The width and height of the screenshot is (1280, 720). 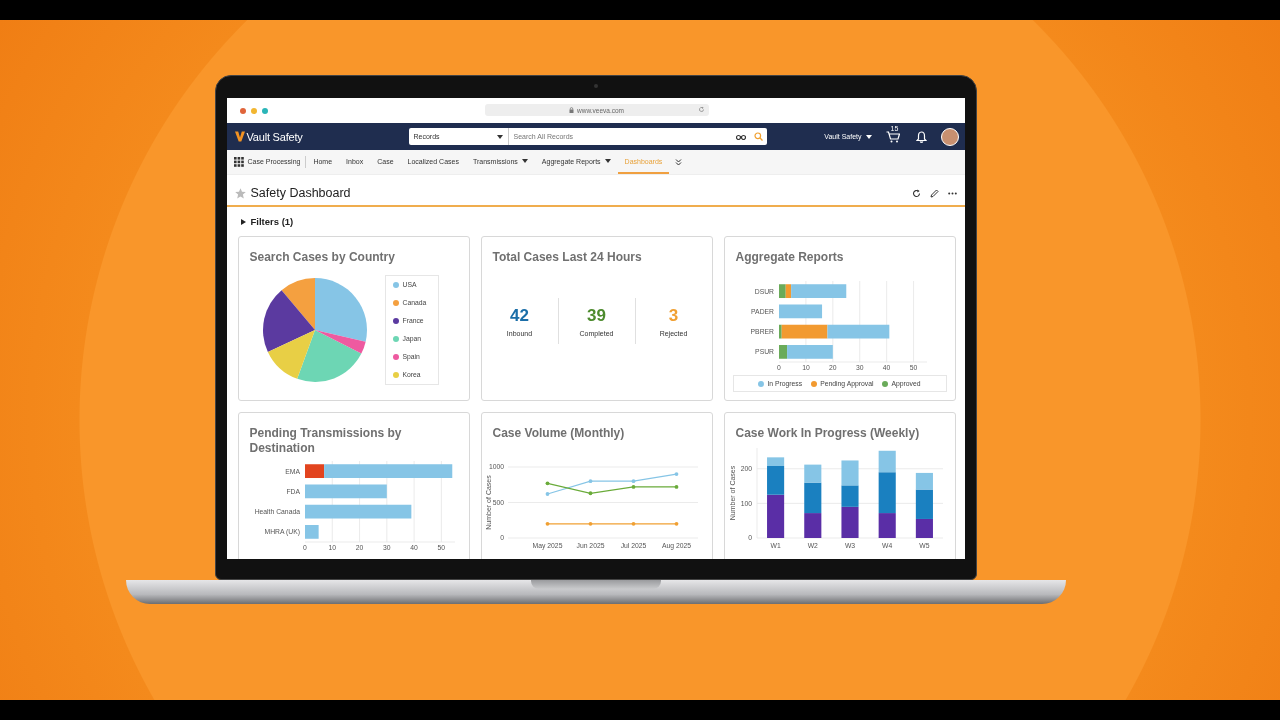 What do you see at coordinates (596, 315) in the screenshot?
I see `stat-value: 39` at bounding box center [596, 315].